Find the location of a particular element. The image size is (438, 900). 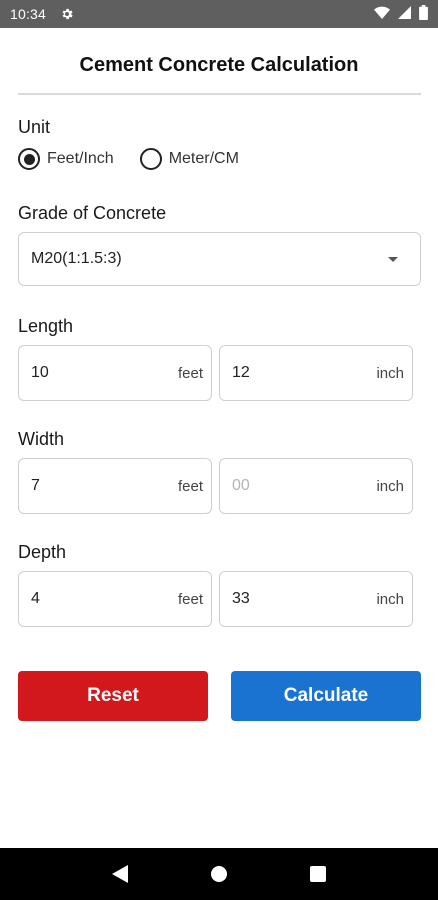

back-triangle-icon is located at coordinates (120, 874).